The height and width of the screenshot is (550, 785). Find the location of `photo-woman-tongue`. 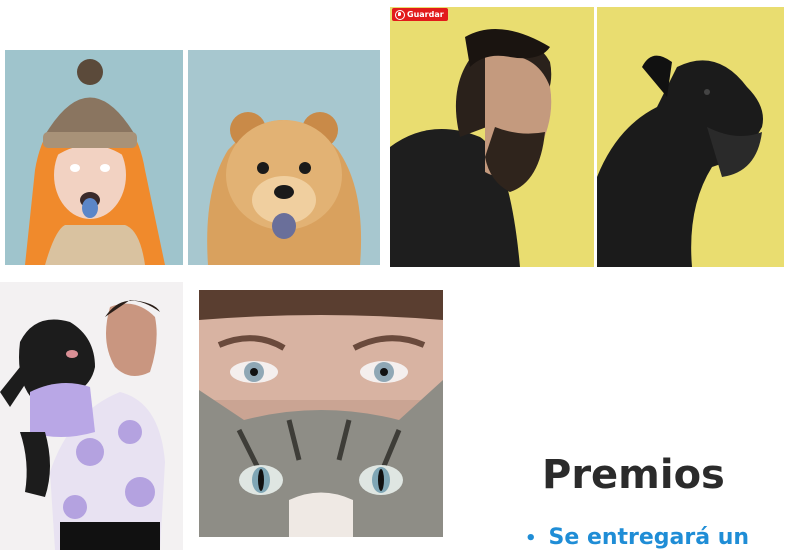

photo-woman-tongue is located at coordinates (94, 157).